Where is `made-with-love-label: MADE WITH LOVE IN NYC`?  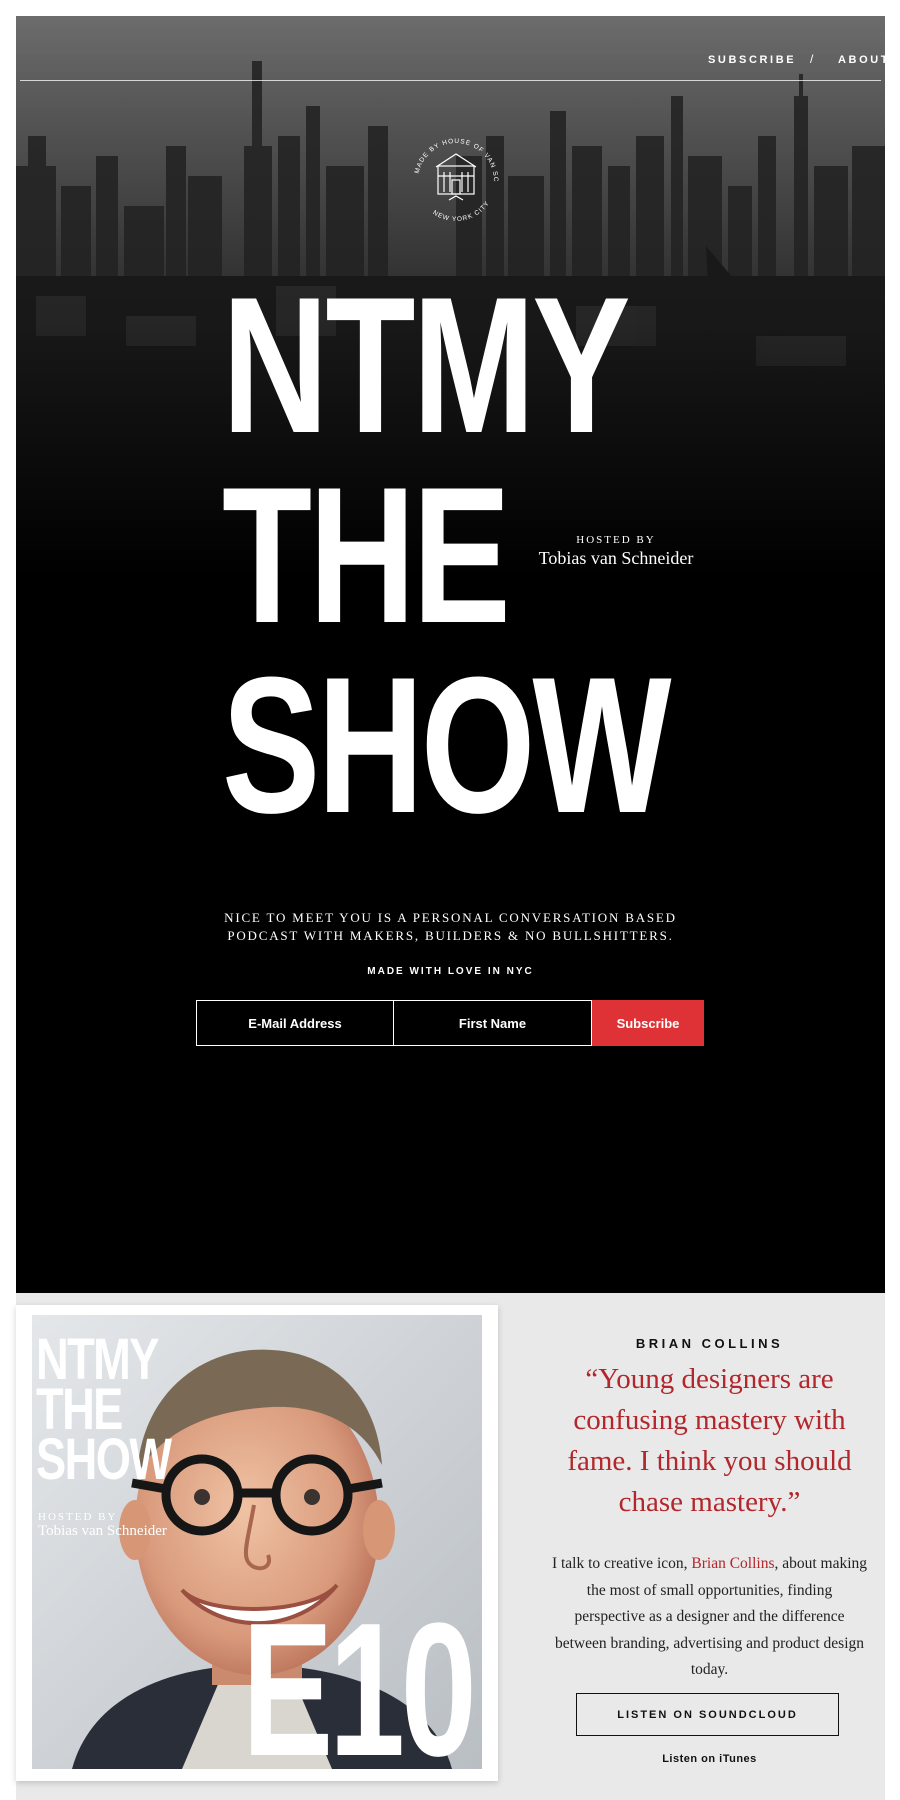 made-with-love-label: MADE WITH LOVE IN NYC is located at coordinates (450, 971).